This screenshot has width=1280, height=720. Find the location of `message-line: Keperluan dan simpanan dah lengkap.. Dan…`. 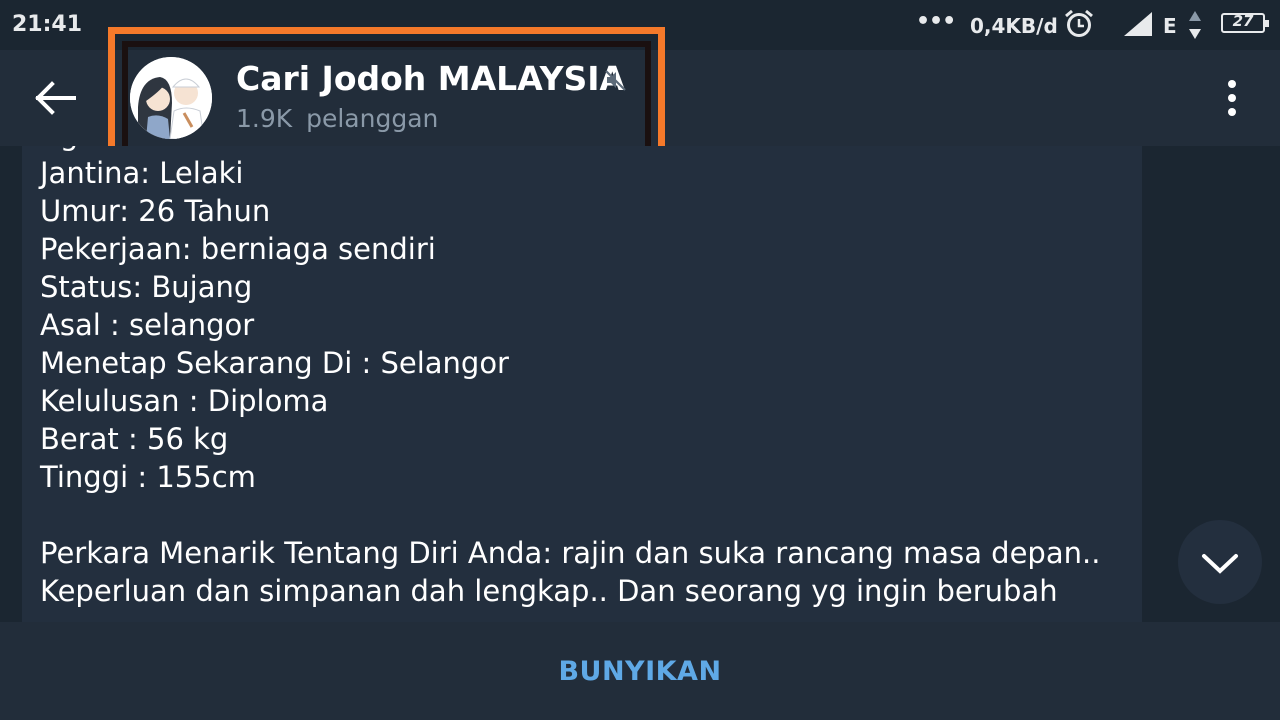

message-line: Keperluan dan simpanan dah lengkap.. Dan… is located at coordinates (549, 591).